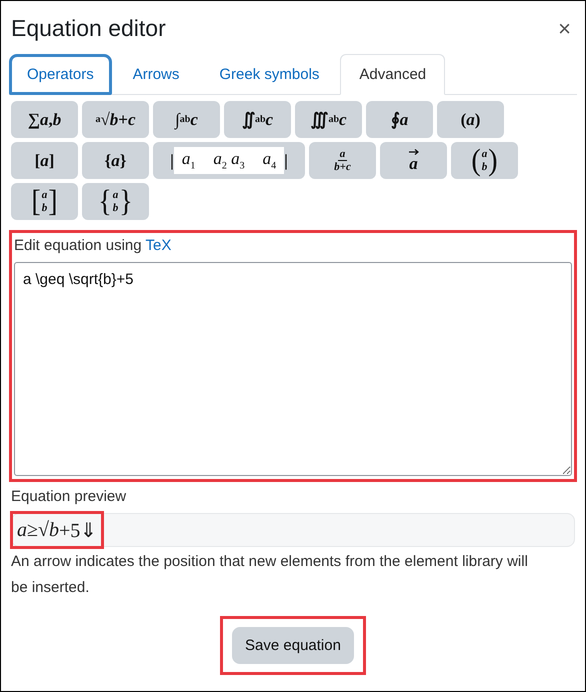 The width and height of the screenshot is (586, 692). I want to click on save-button: Save equation, so click(293, 645).